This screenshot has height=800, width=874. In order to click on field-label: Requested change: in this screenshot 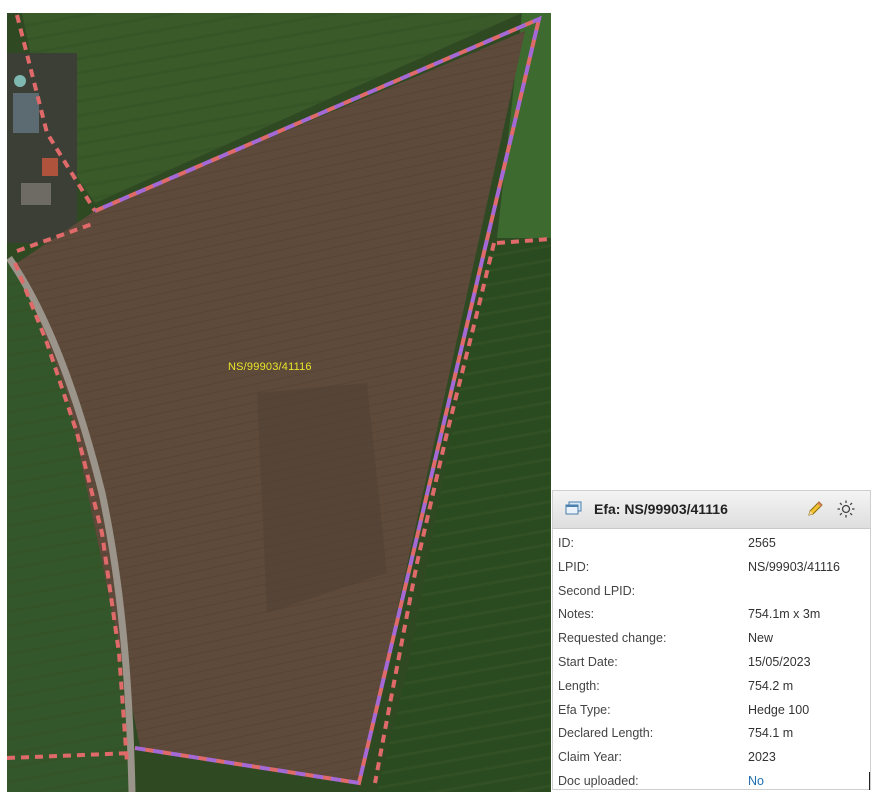, I will do `click(612, 638)`.